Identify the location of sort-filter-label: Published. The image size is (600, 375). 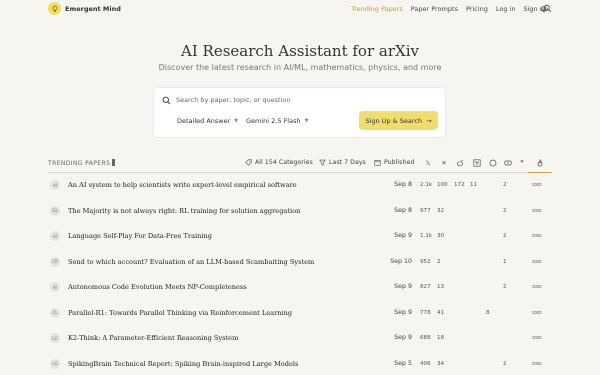
(399, 162).